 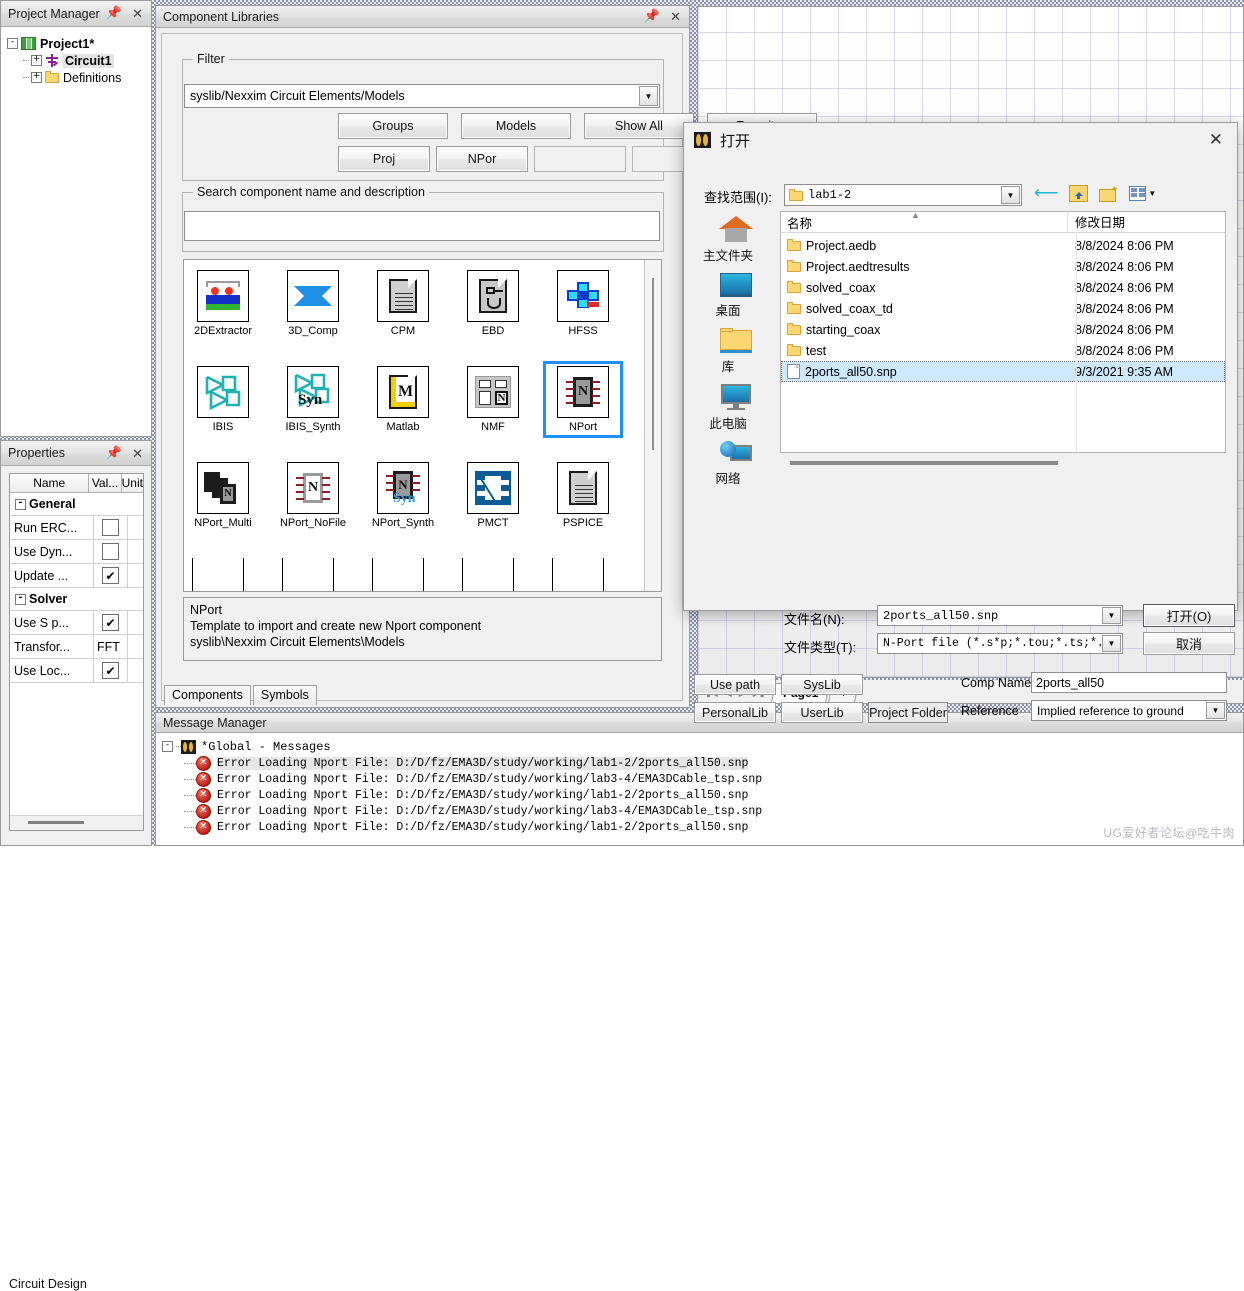 I want to click on file-list-hscrollbar, so click(x=1003, y=463).